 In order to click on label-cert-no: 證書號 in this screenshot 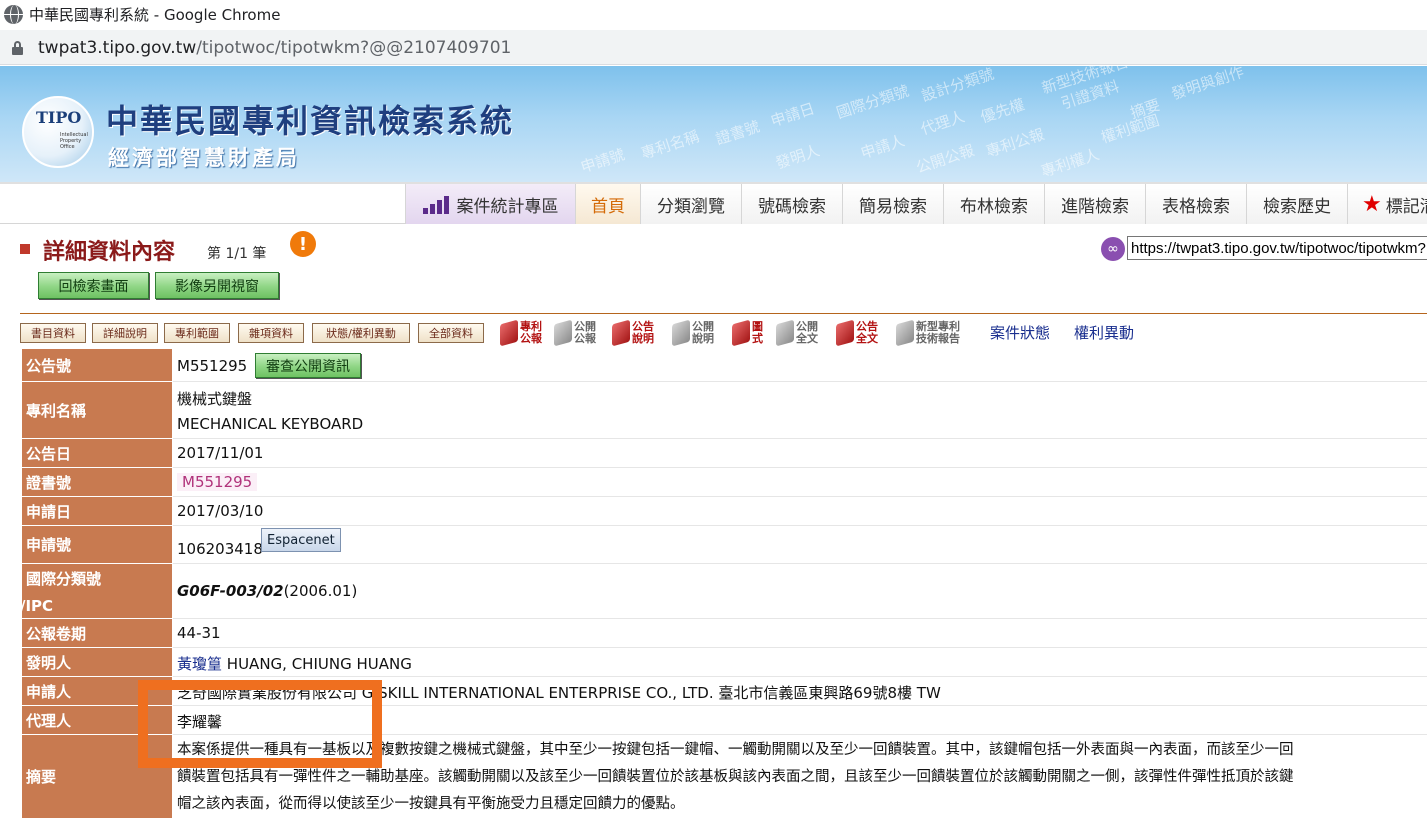, I will do `click(97, 482)`.